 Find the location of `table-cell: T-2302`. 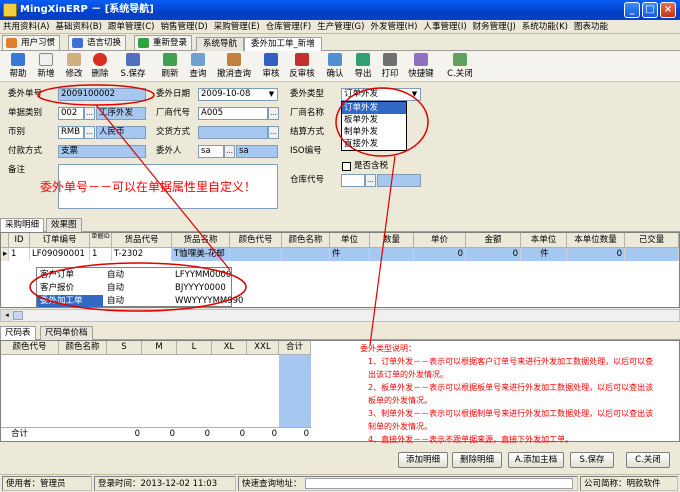

table-cell: T-2302 is located at coordinates (142, 254).